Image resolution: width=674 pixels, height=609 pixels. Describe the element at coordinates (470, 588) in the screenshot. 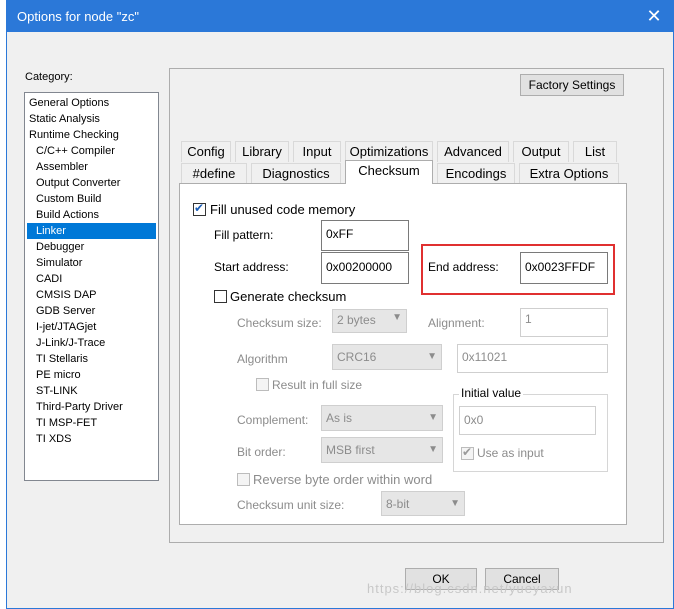

I see `watermark: https://blog.csdn.net/yueyaxun` at that location.